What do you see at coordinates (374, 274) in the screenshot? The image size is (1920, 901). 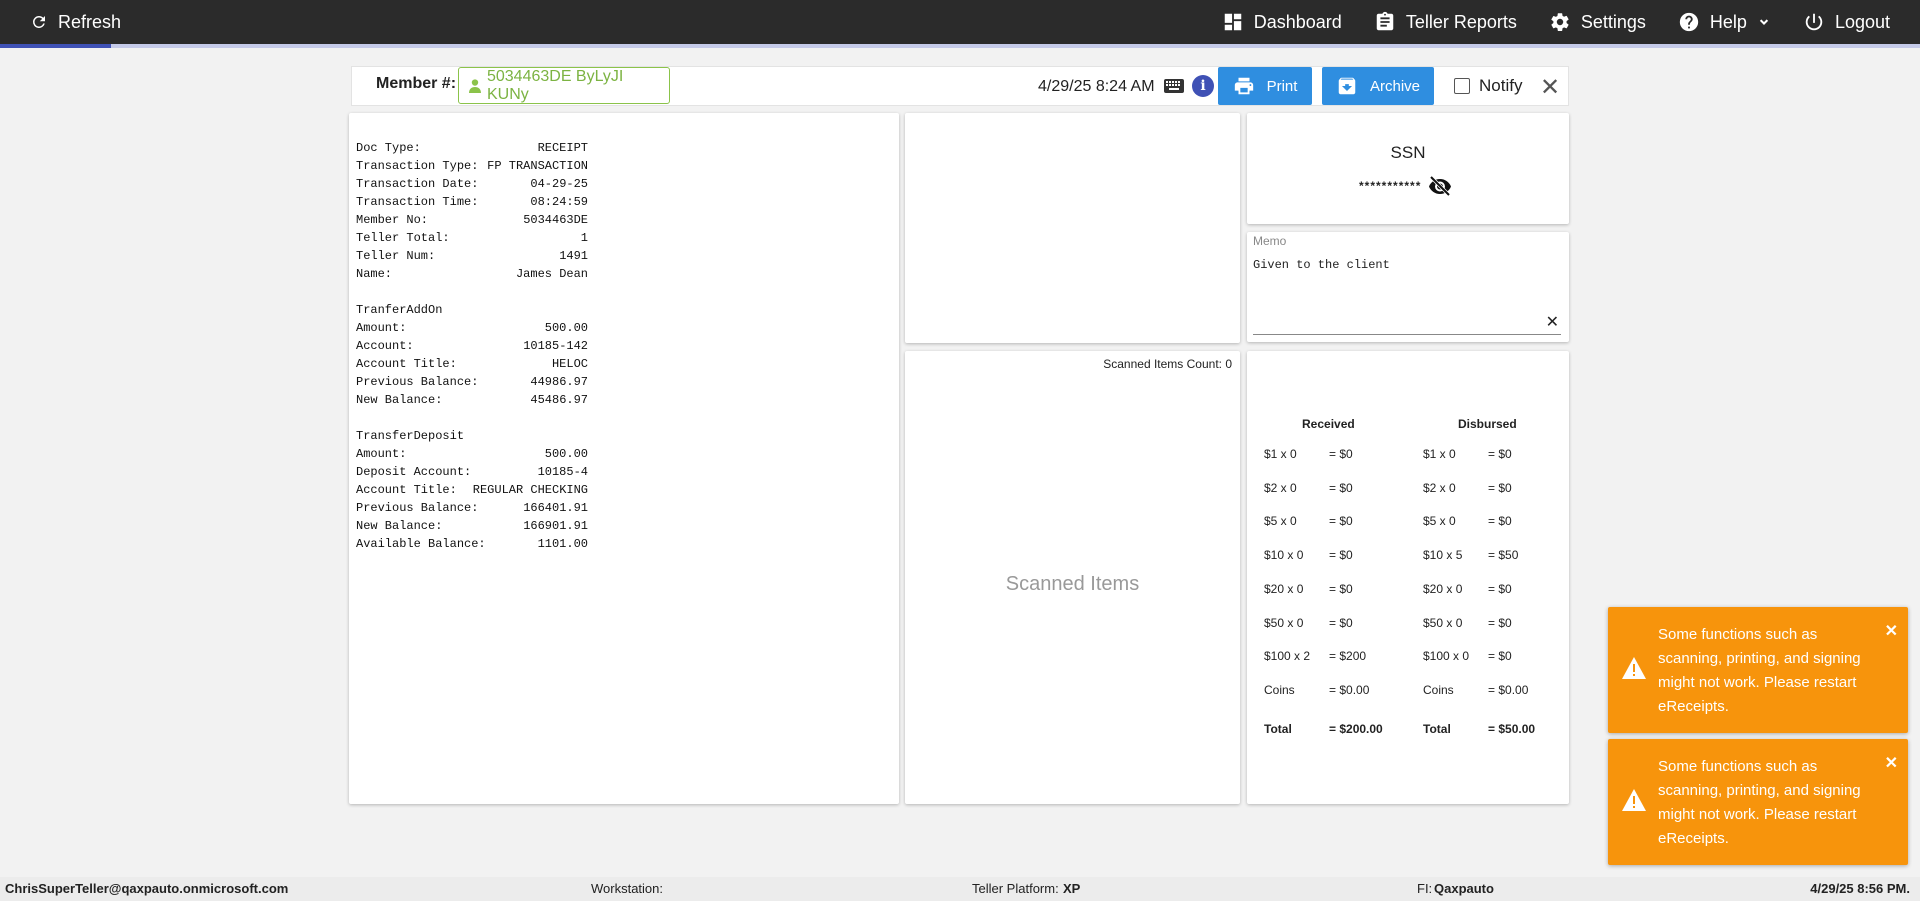 I see `receipt-line-label: Name:` at bounding box center [374, 274].